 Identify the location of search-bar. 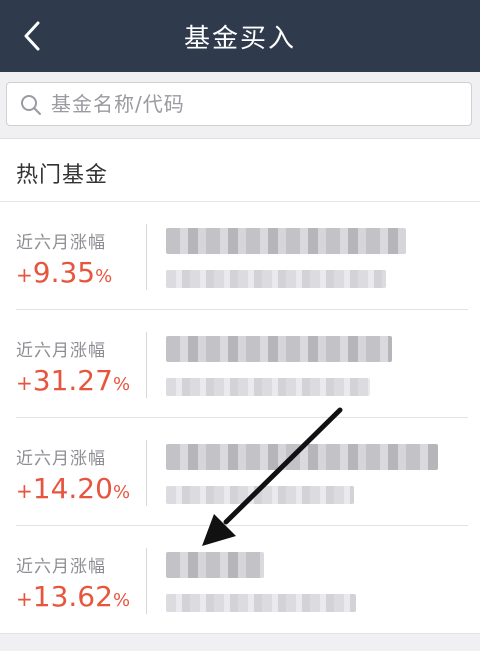
(240, 105).